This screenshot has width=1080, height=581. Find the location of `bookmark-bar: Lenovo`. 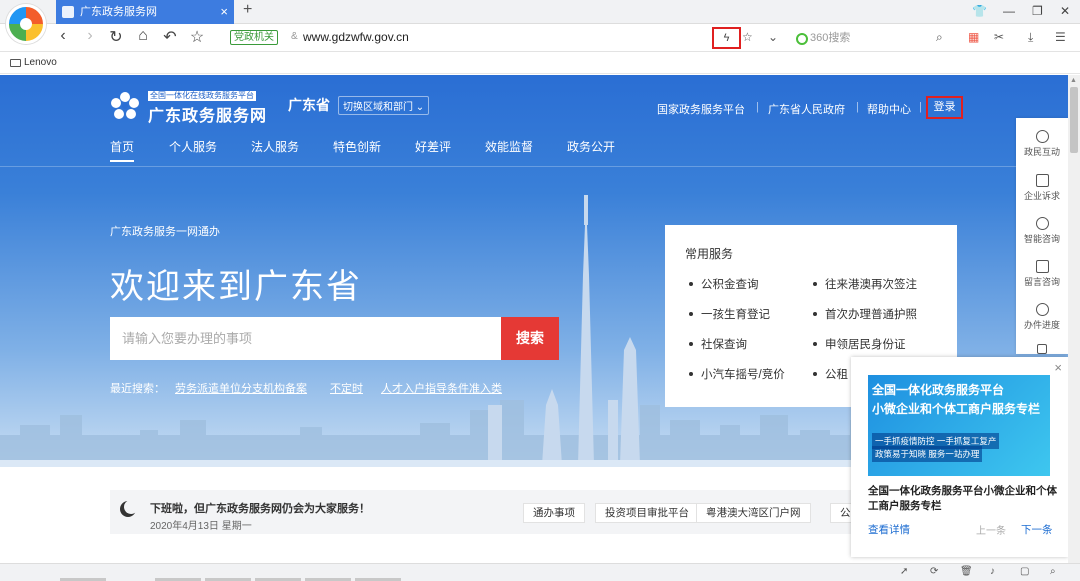

bookmark-bar: Lenovo is located at coordinates (540, 63).